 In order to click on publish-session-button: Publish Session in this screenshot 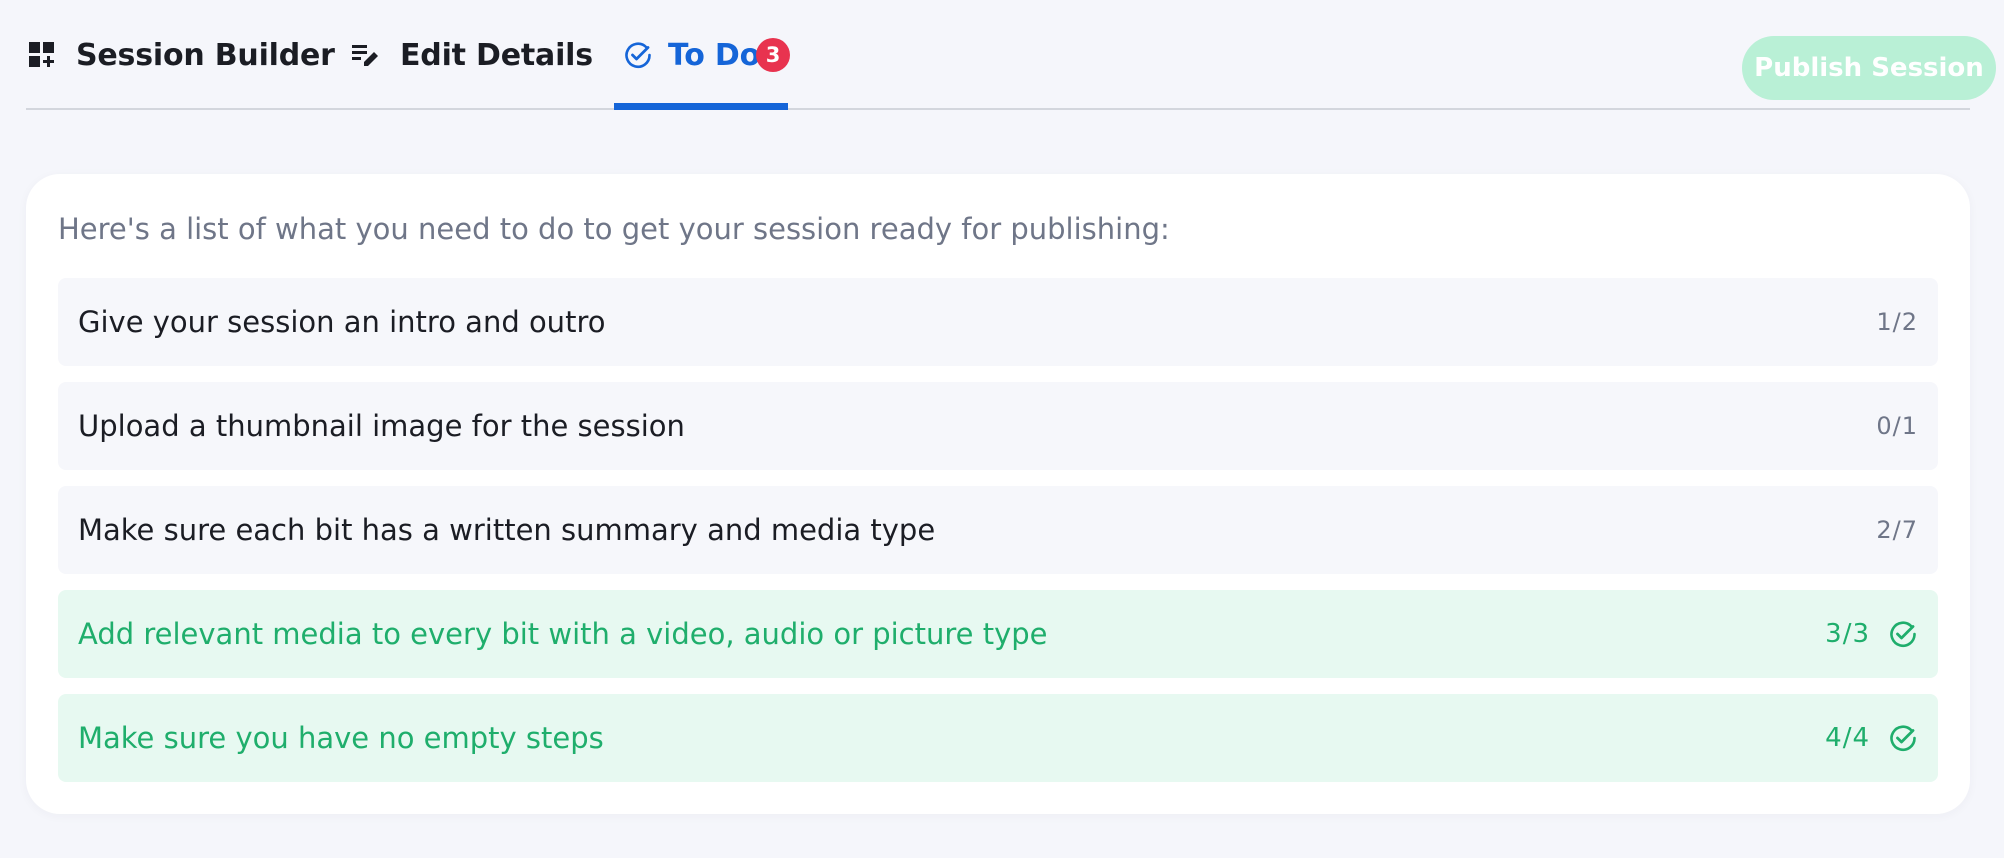, I will do `click(1869, 68)`.